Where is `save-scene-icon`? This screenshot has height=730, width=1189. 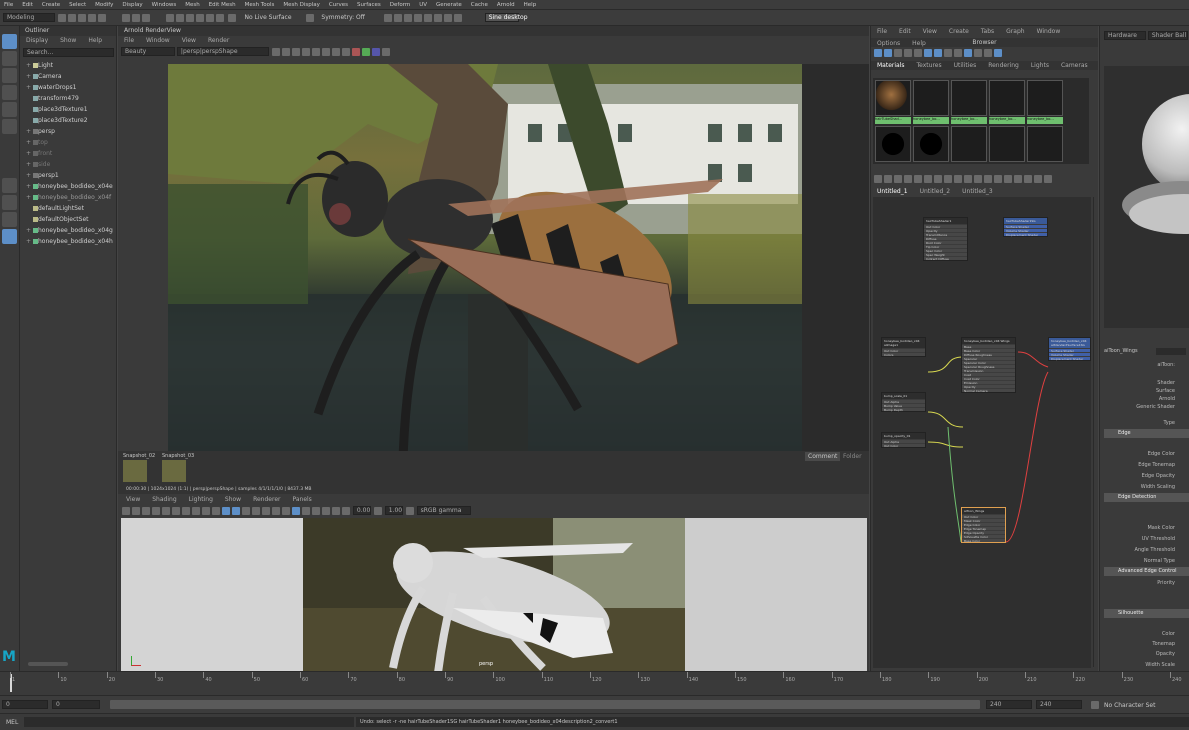 save-scene-icon is located at coordinates (81, 17).